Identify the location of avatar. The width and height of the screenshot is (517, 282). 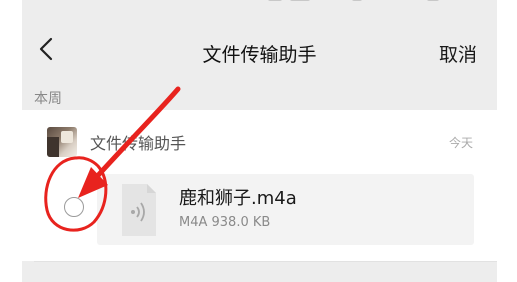
(62, 142).